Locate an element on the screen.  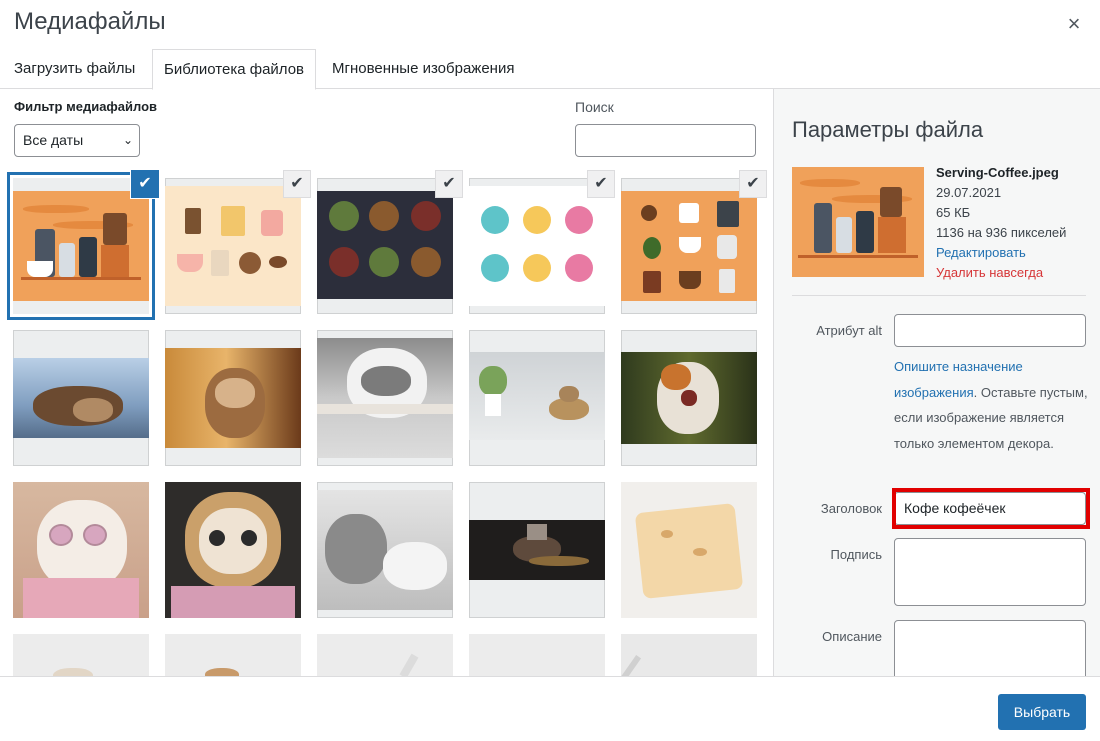
delete-permanently-link: Удалить навсегда is located at coordinates (1001, 273).